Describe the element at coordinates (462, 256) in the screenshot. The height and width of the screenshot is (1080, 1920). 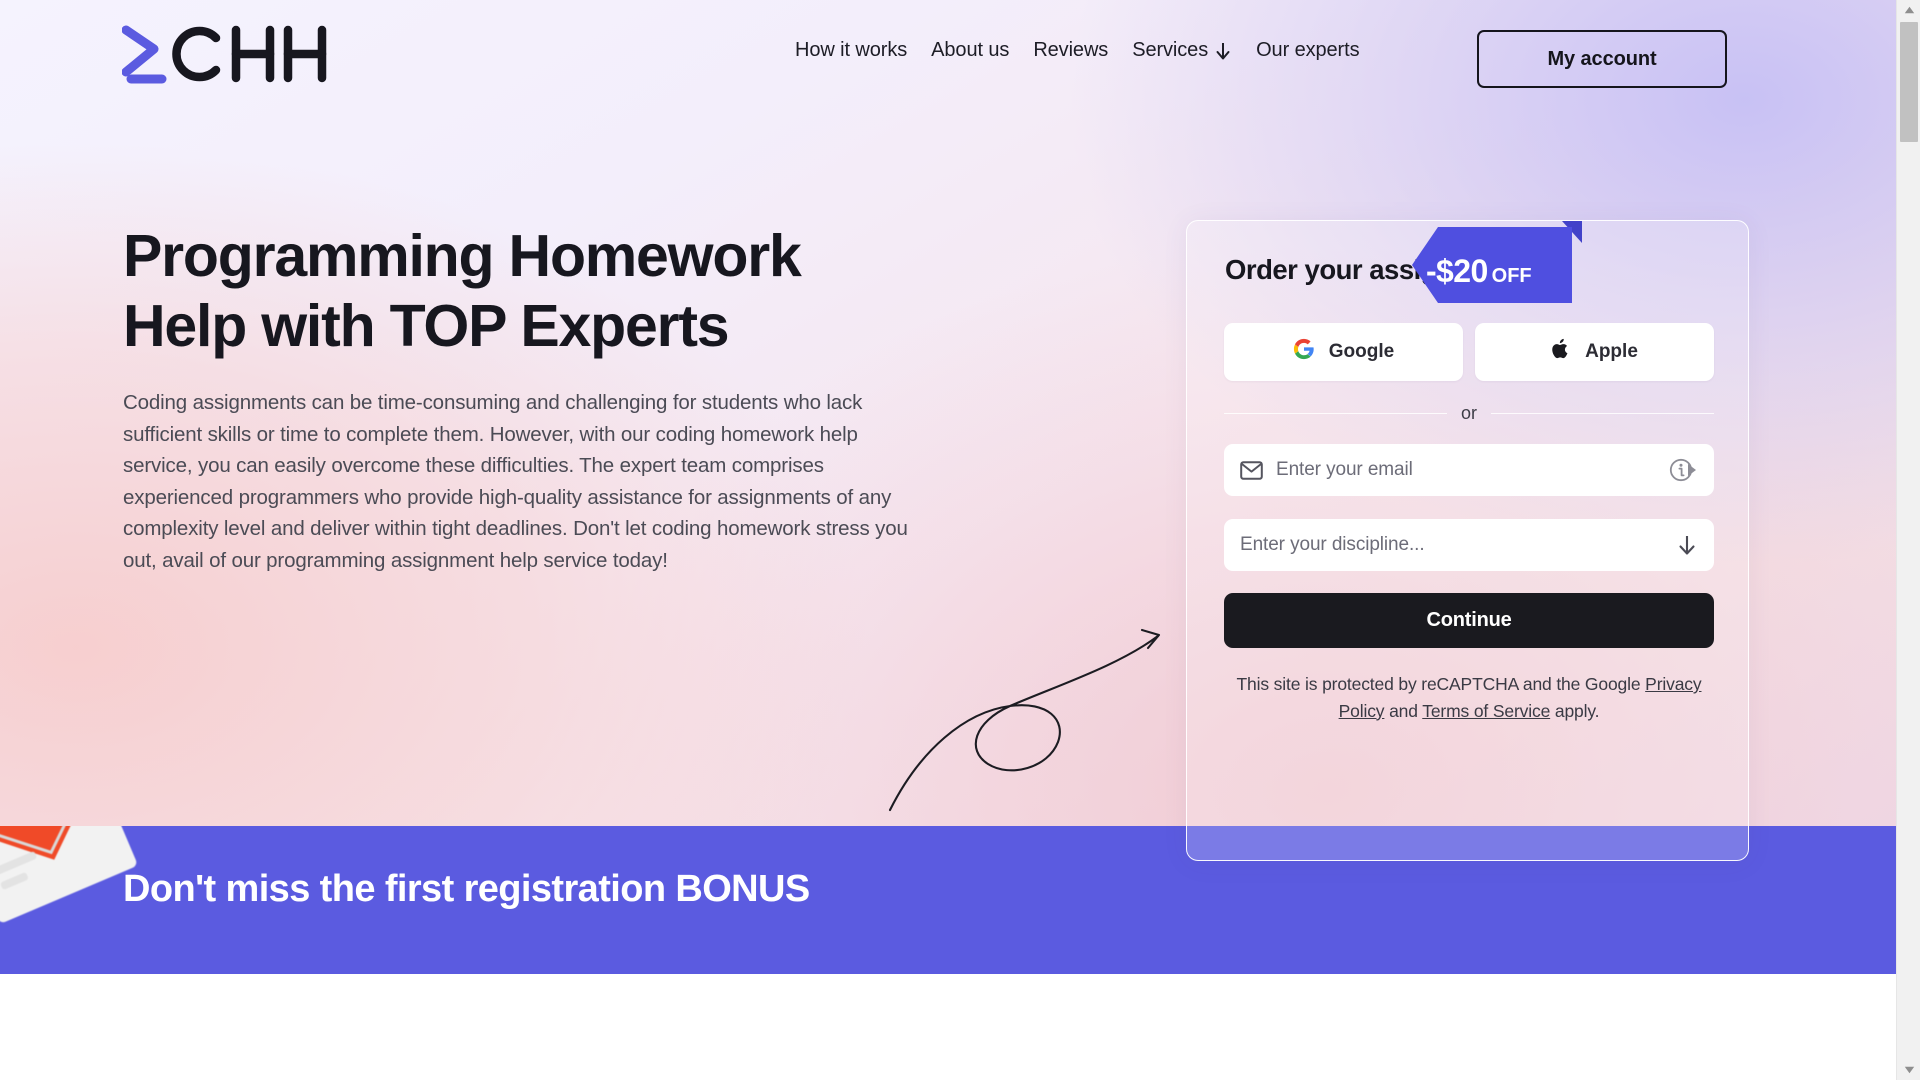
I see `hero-title-line1: Programming Homework` at that location.